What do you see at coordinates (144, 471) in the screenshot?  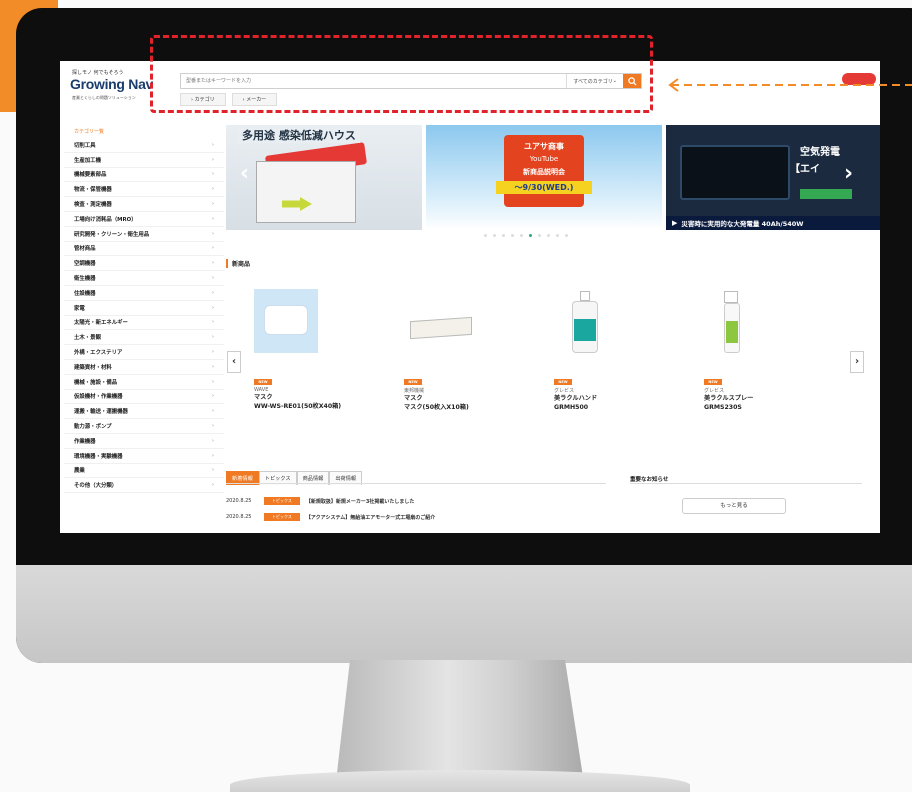 I see `sidebar-item: 農業 ›` at bounding box center [144, 471].